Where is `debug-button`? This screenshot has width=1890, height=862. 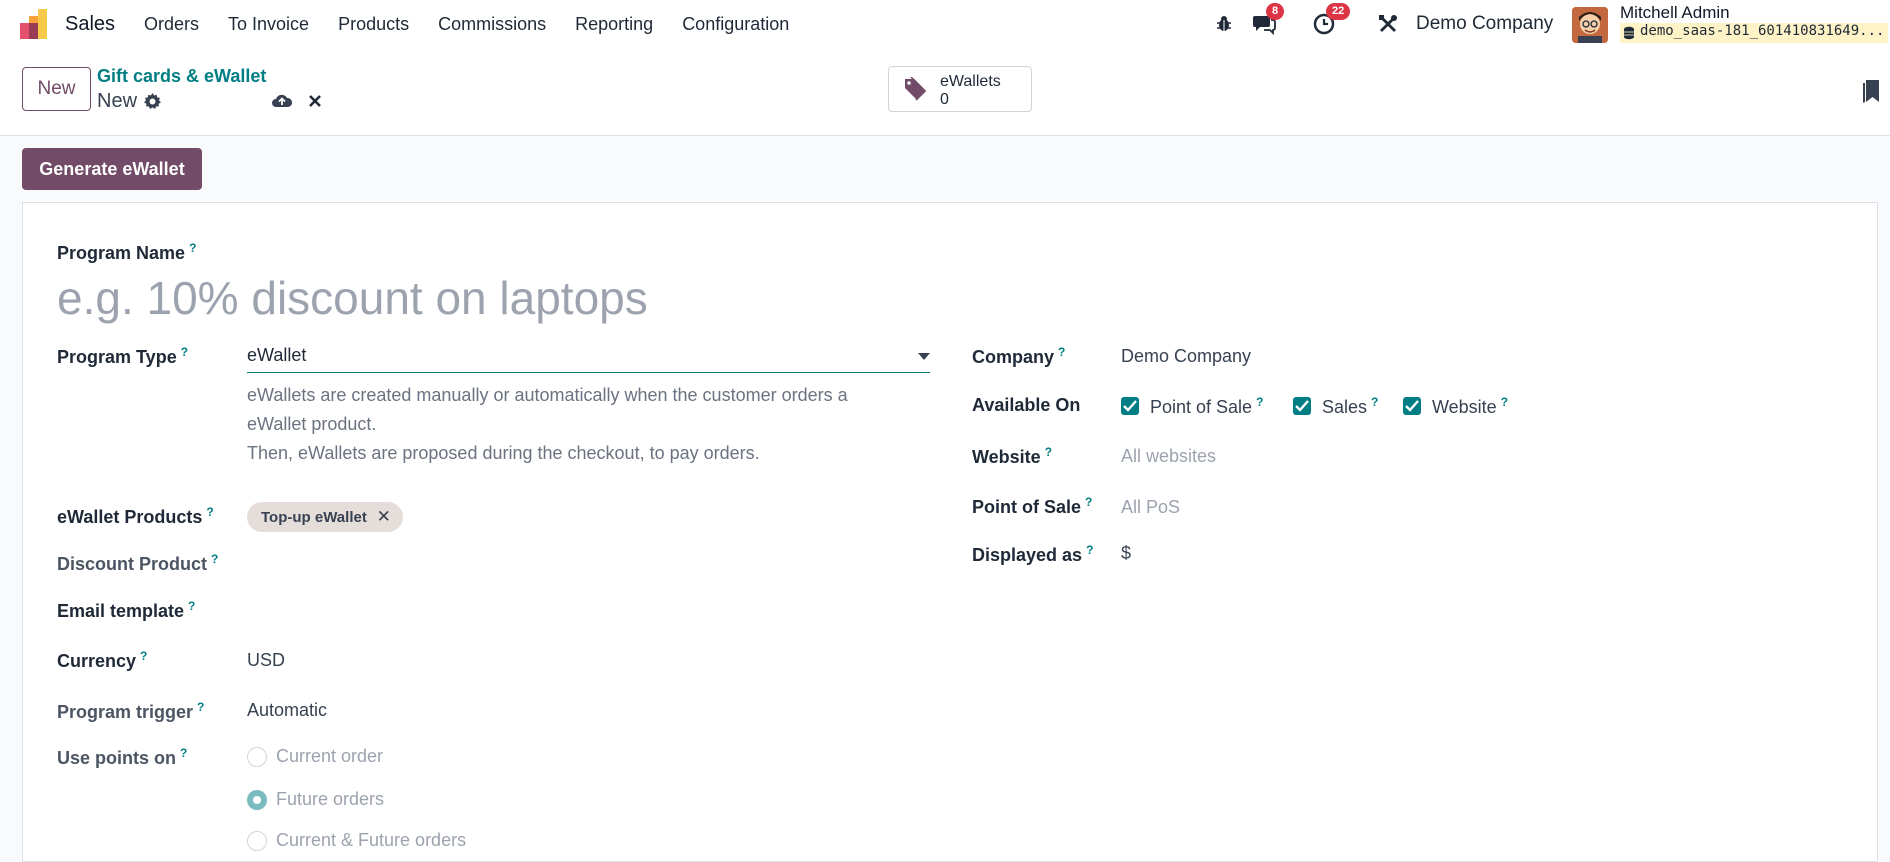 debug-button is located at coordinates (1224, 24).